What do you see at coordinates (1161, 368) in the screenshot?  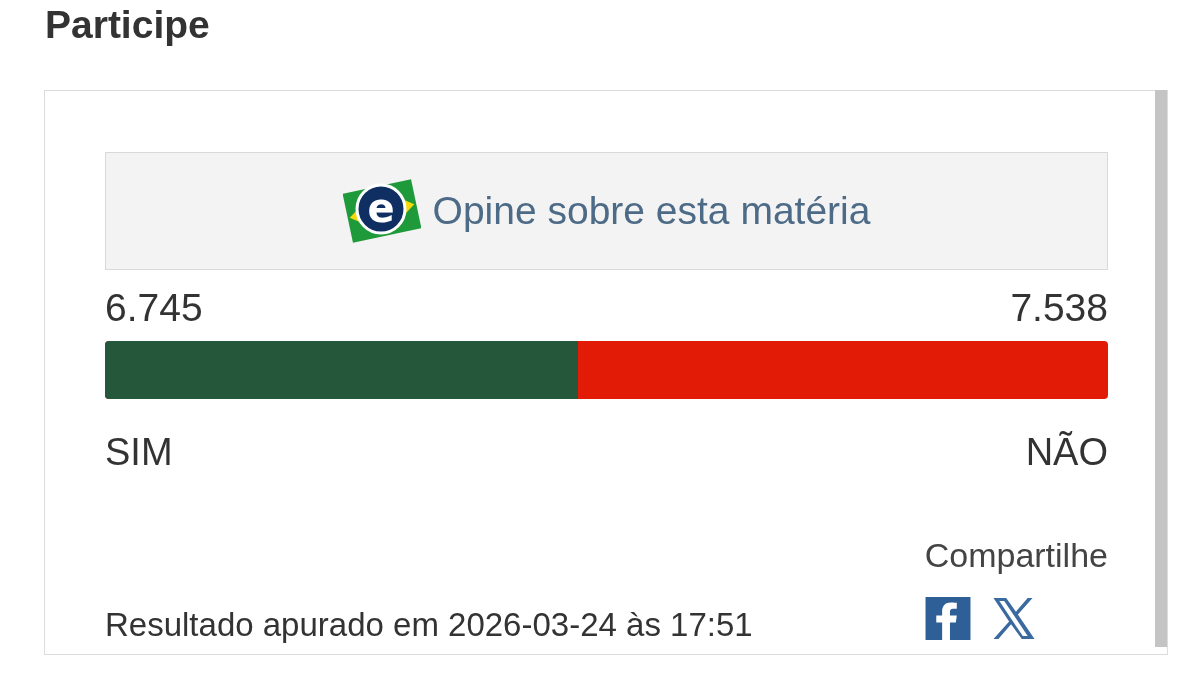 I see `scrollbar` at bounding box center [1161, 368].